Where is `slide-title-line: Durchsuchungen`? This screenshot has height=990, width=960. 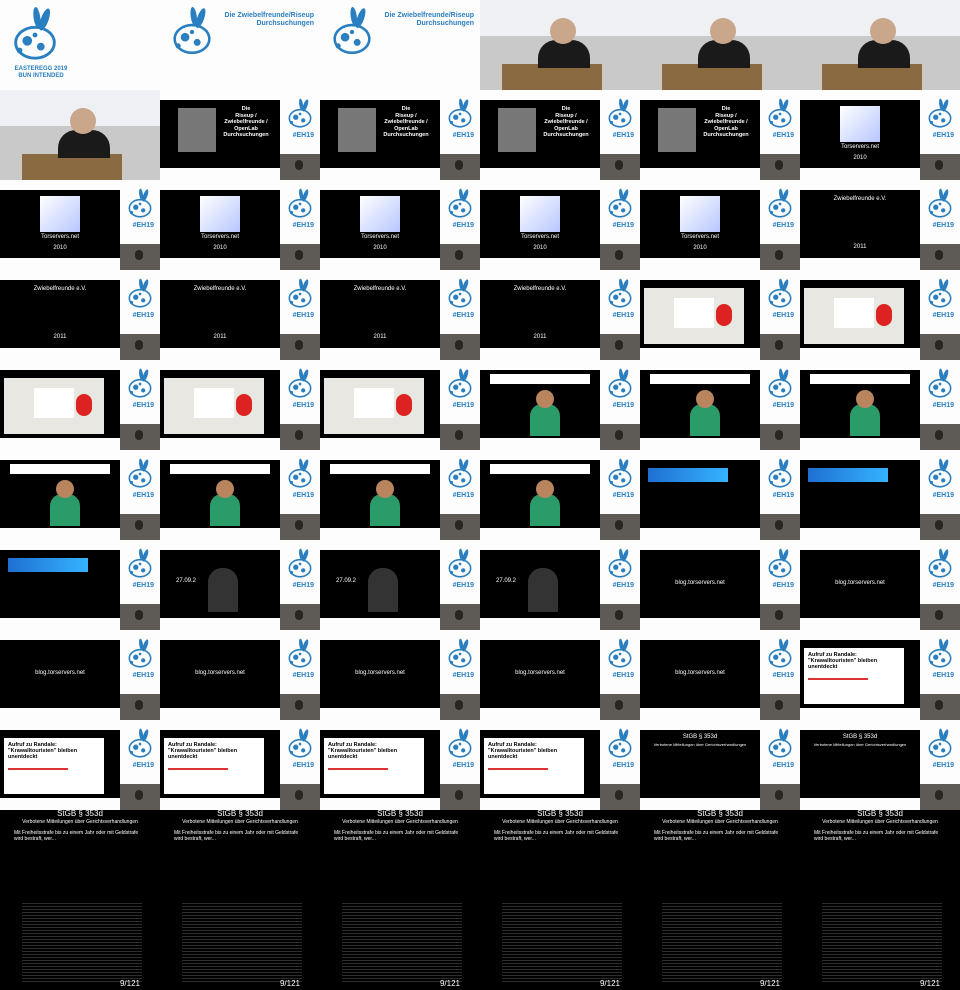
slide-title-line: Durchsuchungen is located at coordinates (726, 135).